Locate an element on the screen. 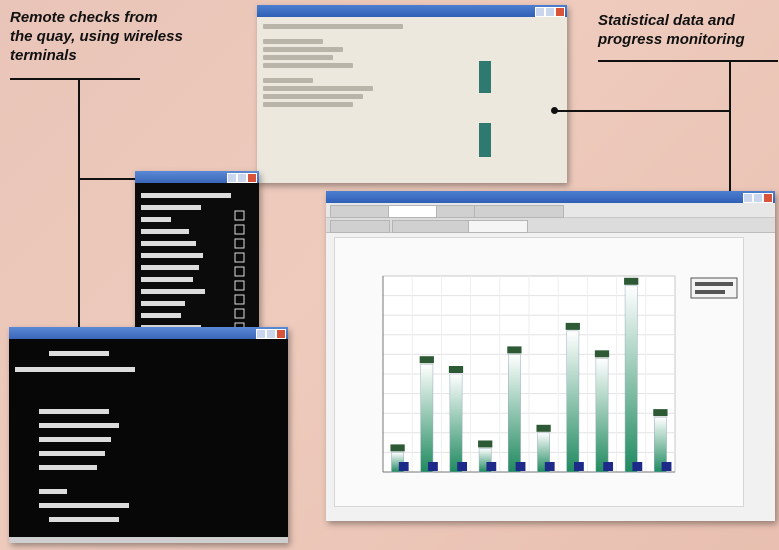 Image resolution: width=779 pixels, height=550 pixels. horizontal-scrollbar is located at coordinates (148, 540).